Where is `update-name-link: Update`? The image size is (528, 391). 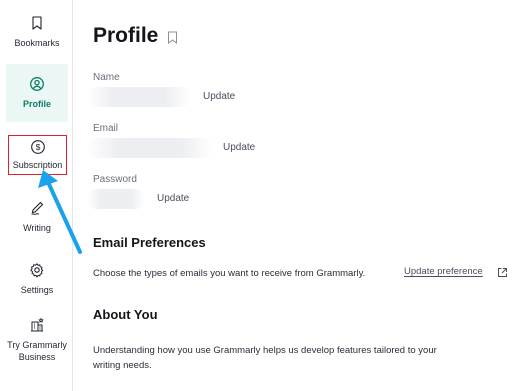
update-name-link: Update is located at coordinates (219, 96).